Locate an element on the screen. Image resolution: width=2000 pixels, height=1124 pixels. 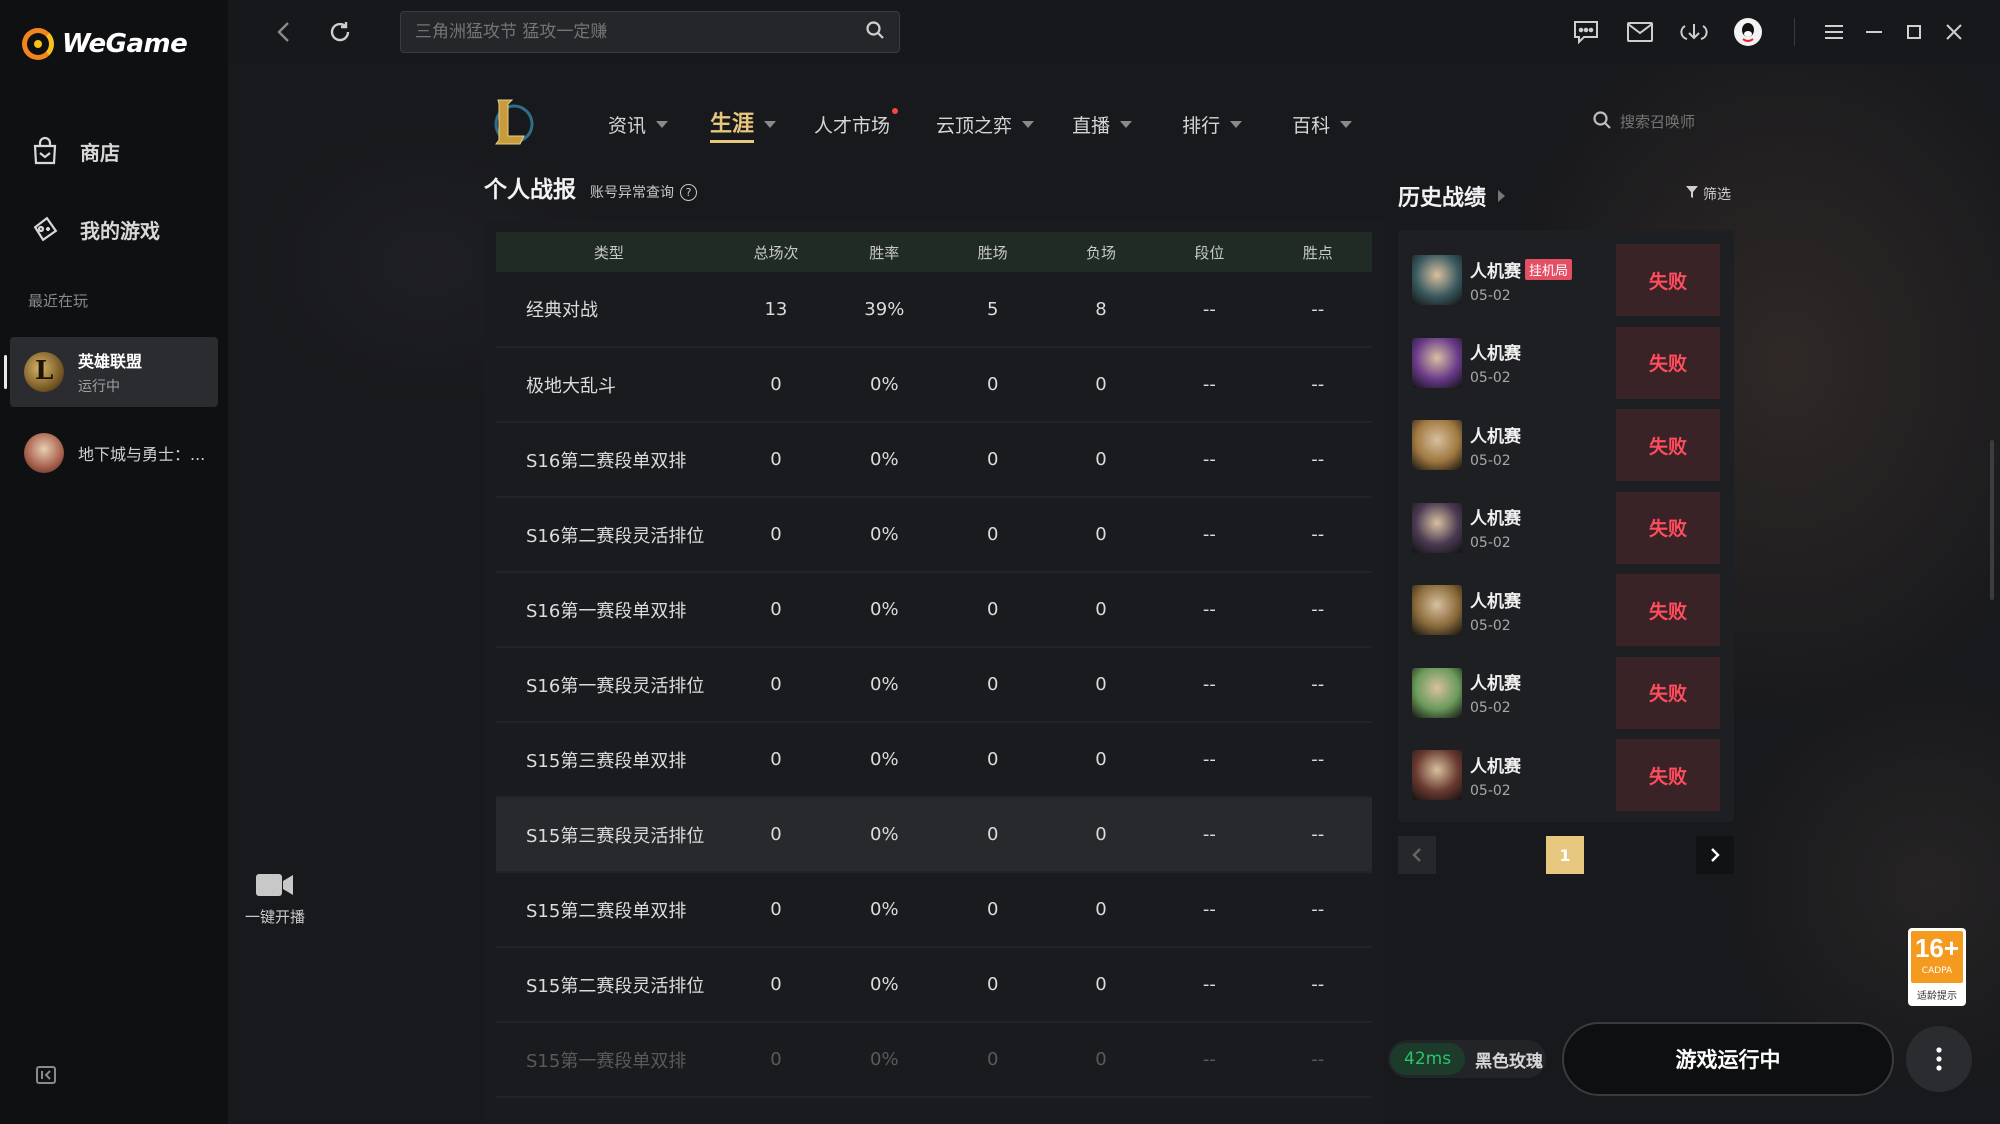
tab-label: 直播 is located at coordinates (1091, 126).